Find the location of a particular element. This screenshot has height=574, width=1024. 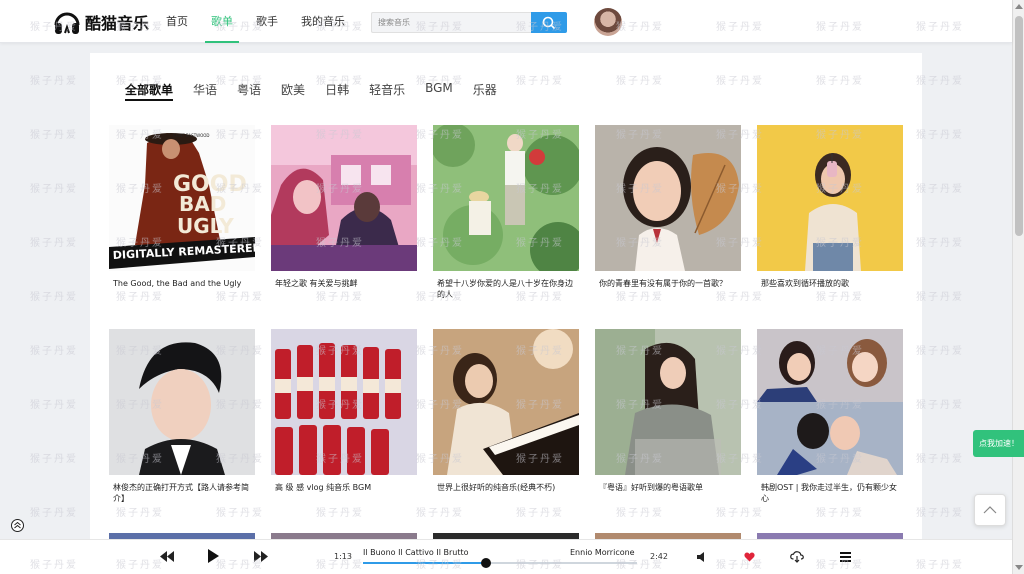

logo: 酷猫音乐 is located at coordinates (101, 22).